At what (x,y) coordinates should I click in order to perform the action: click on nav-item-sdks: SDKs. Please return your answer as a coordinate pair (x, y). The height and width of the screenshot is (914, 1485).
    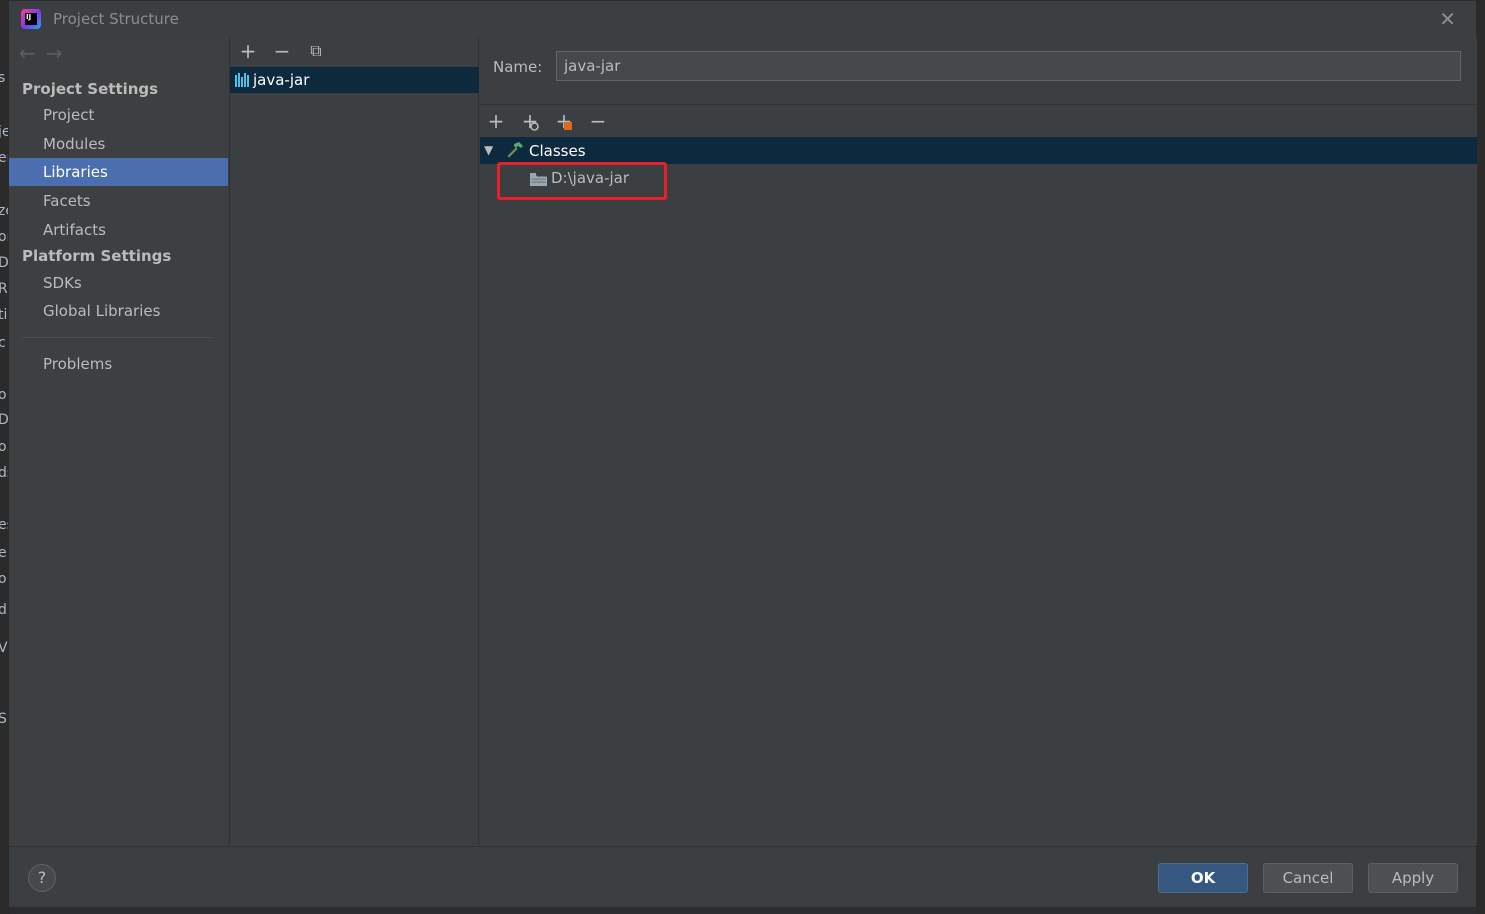
    Looking at the image, I should click on (118, 283).